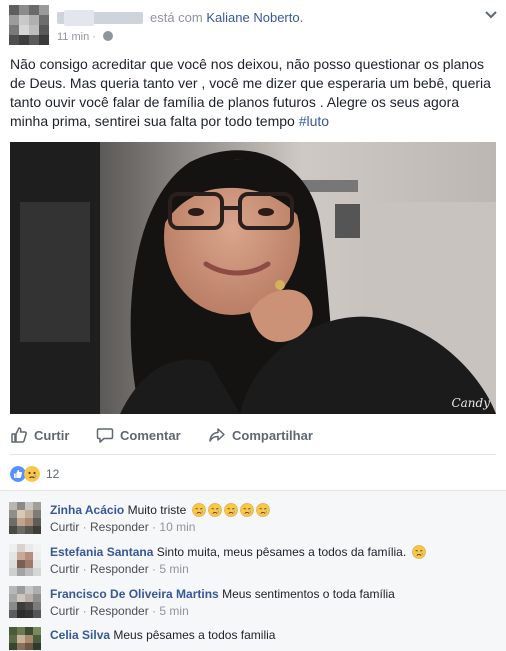 The width and height of the screenshot is (506, 651). What do you see at coordinates (314, 121) in the screenshot?
I see `hashtag-link: #luto` at bounding box center [314, 121].